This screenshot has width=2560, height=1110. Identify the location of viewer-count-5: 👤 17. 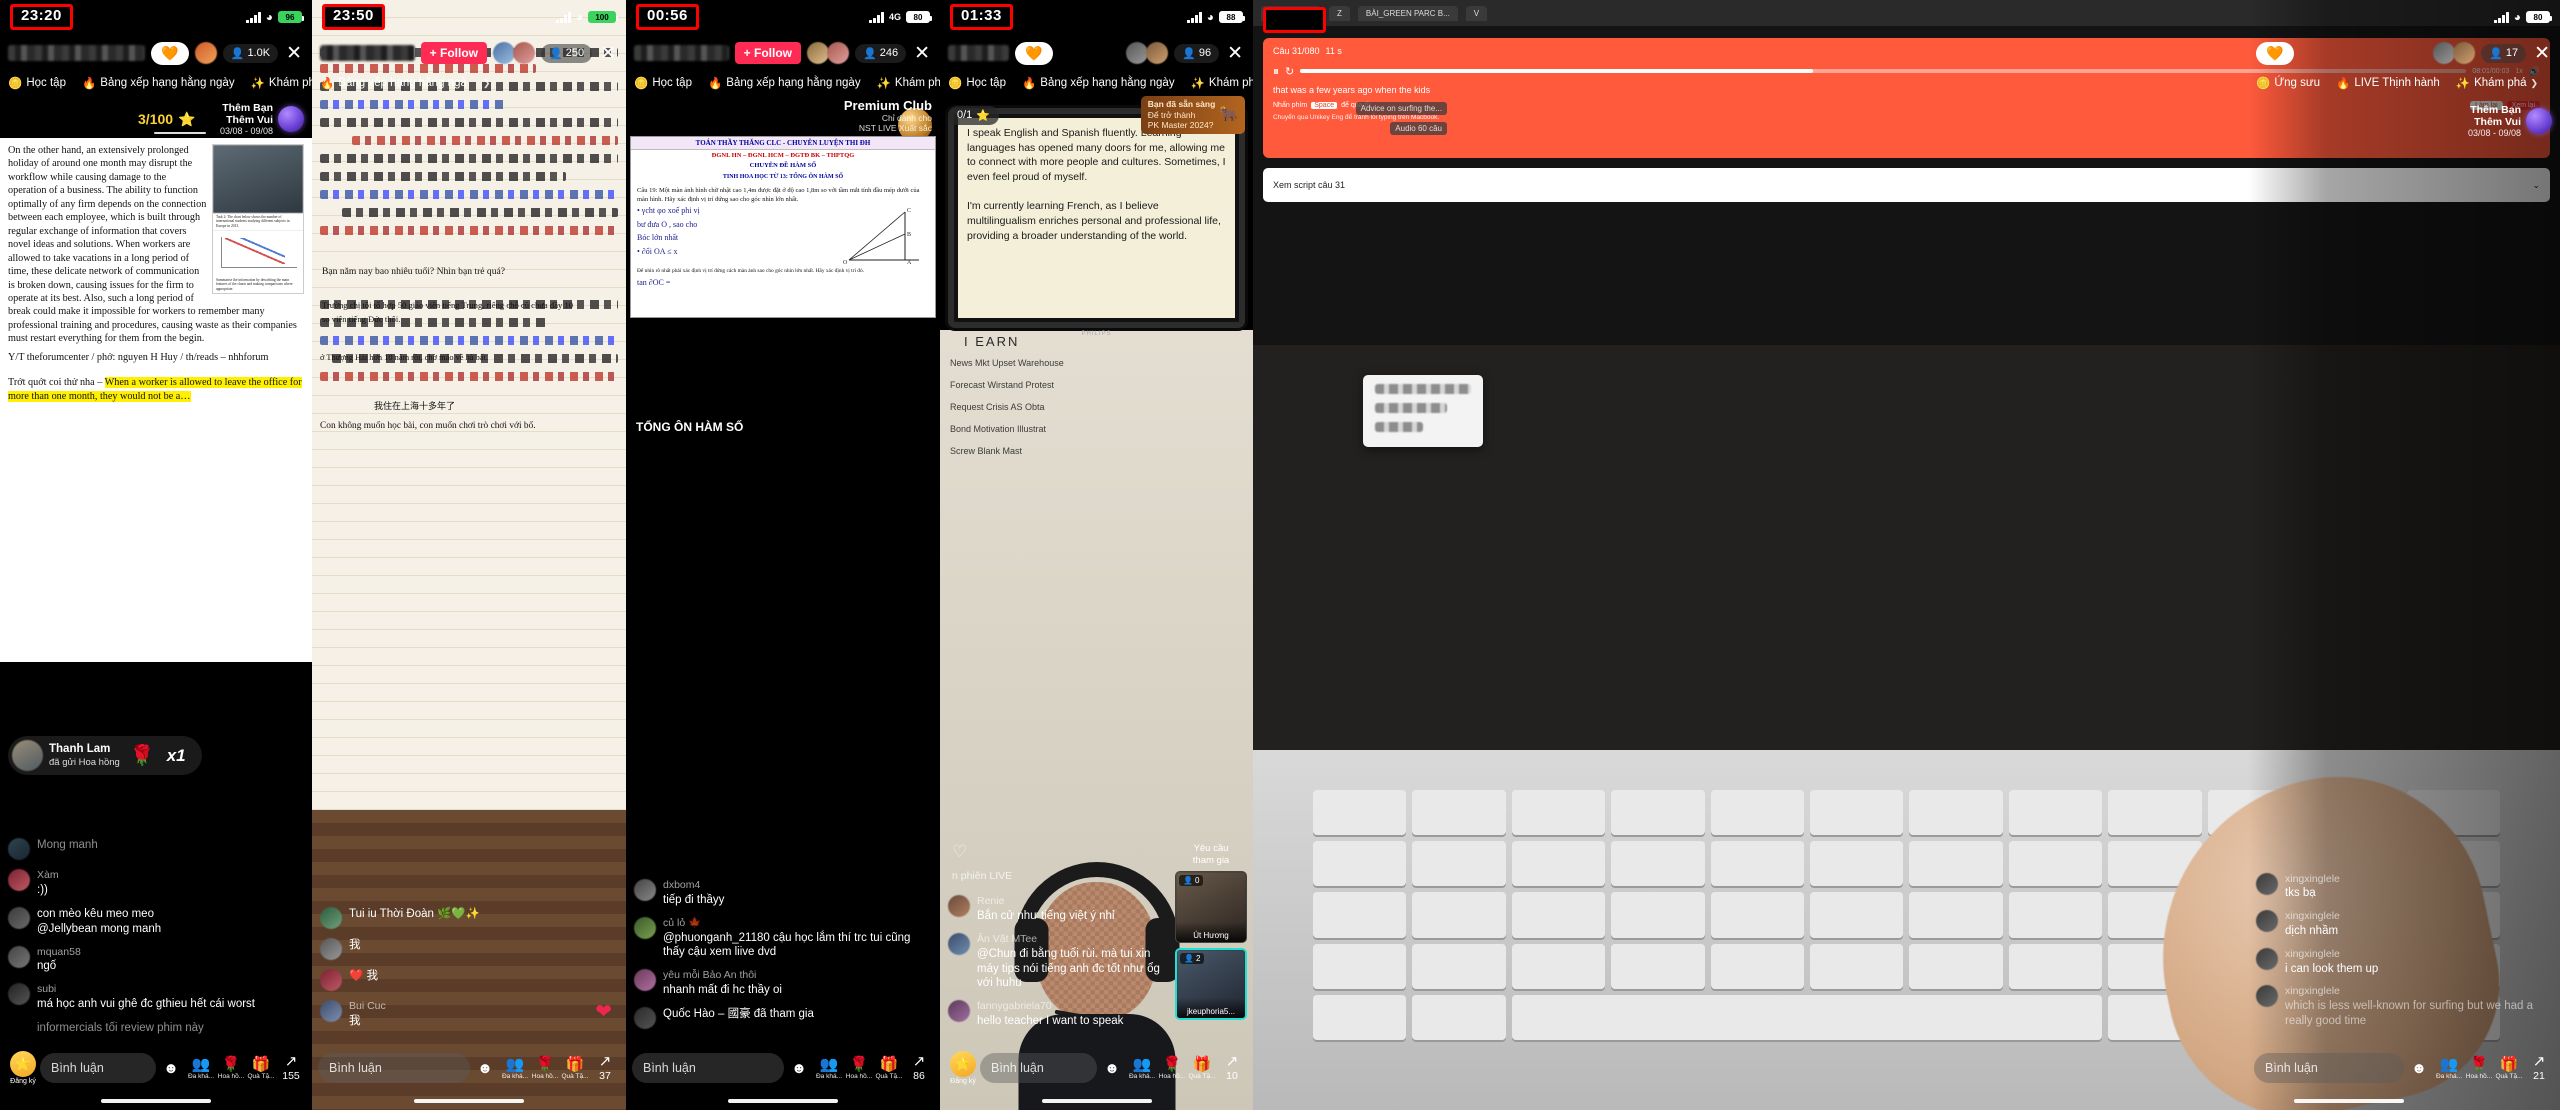
(2504, 53).